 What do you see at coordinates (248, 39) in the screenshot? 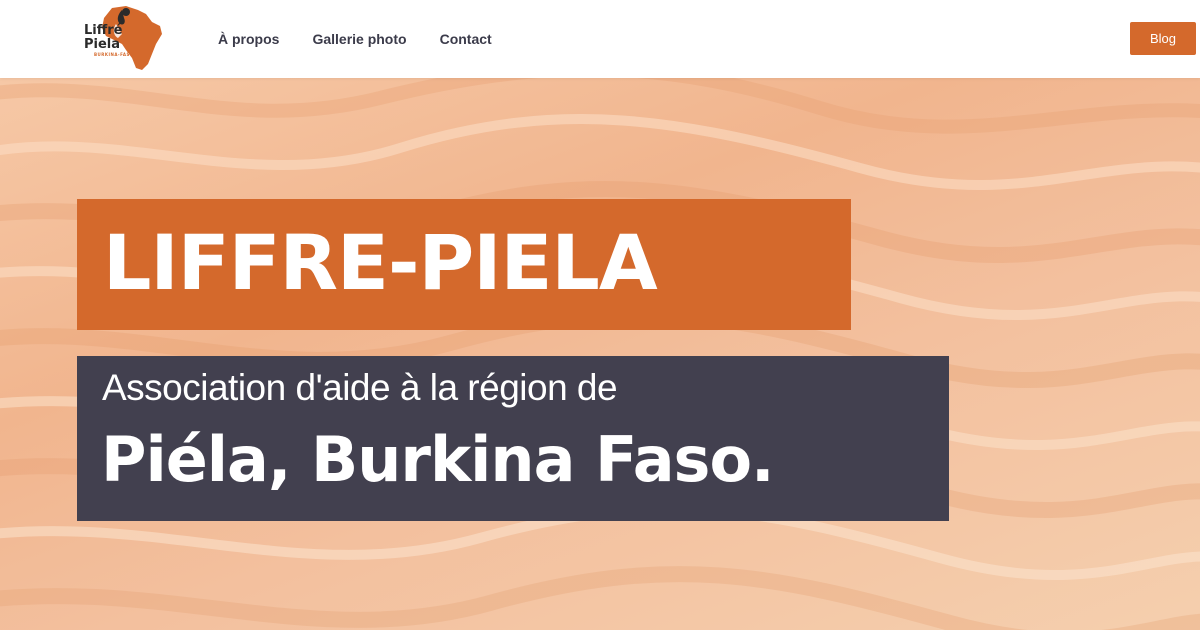
I see `nav-link-a-propos: À propos` at bounding box center [248, 39].